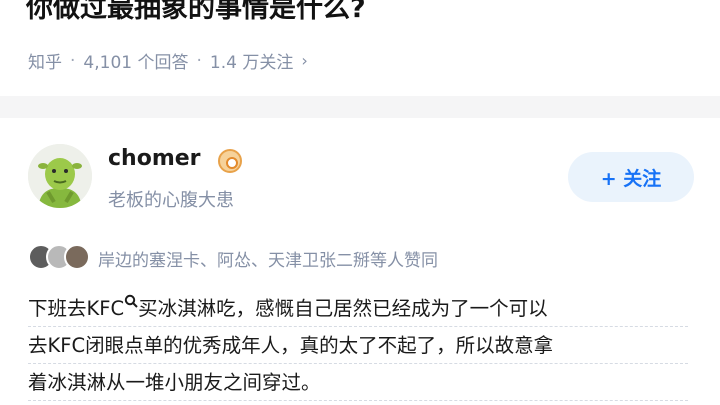  Describe the element at coordinates (196, 12) in the screenshot. I see `question-title: 你做过最抽象的事情是什么?` at that location.